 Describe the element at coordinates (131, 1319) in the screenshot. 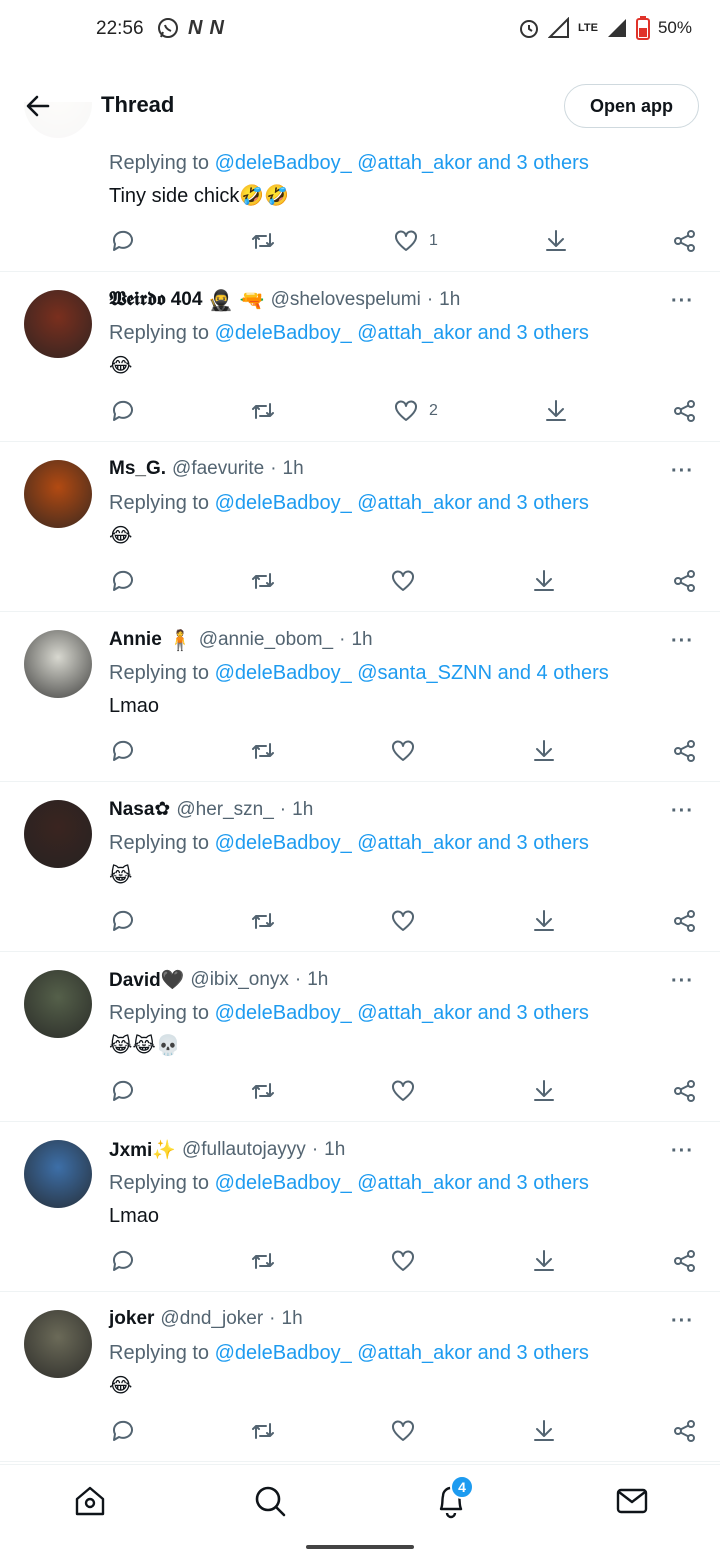

I see `display-name: joker` at that location.